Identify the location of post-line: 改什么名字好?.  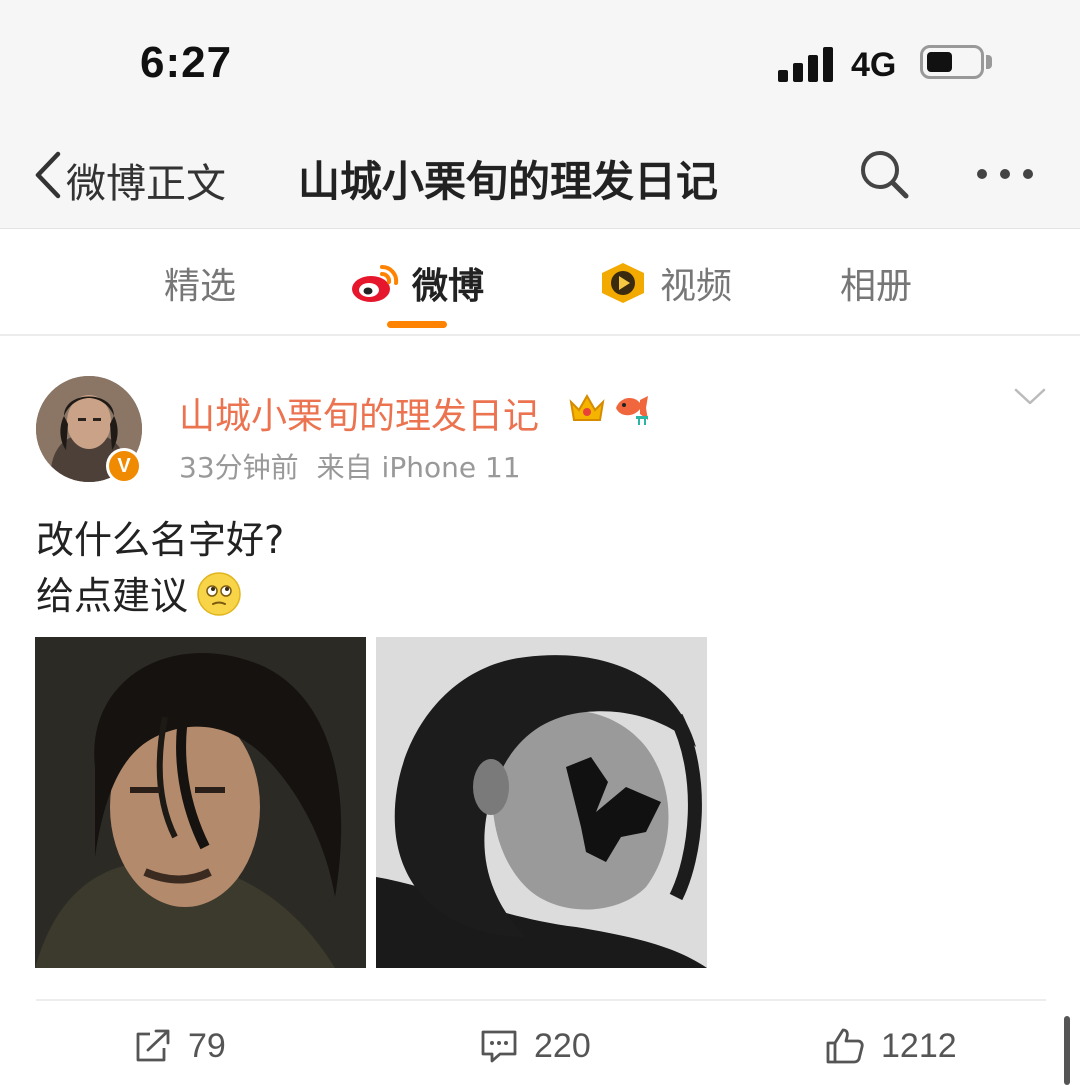
(160, 540).